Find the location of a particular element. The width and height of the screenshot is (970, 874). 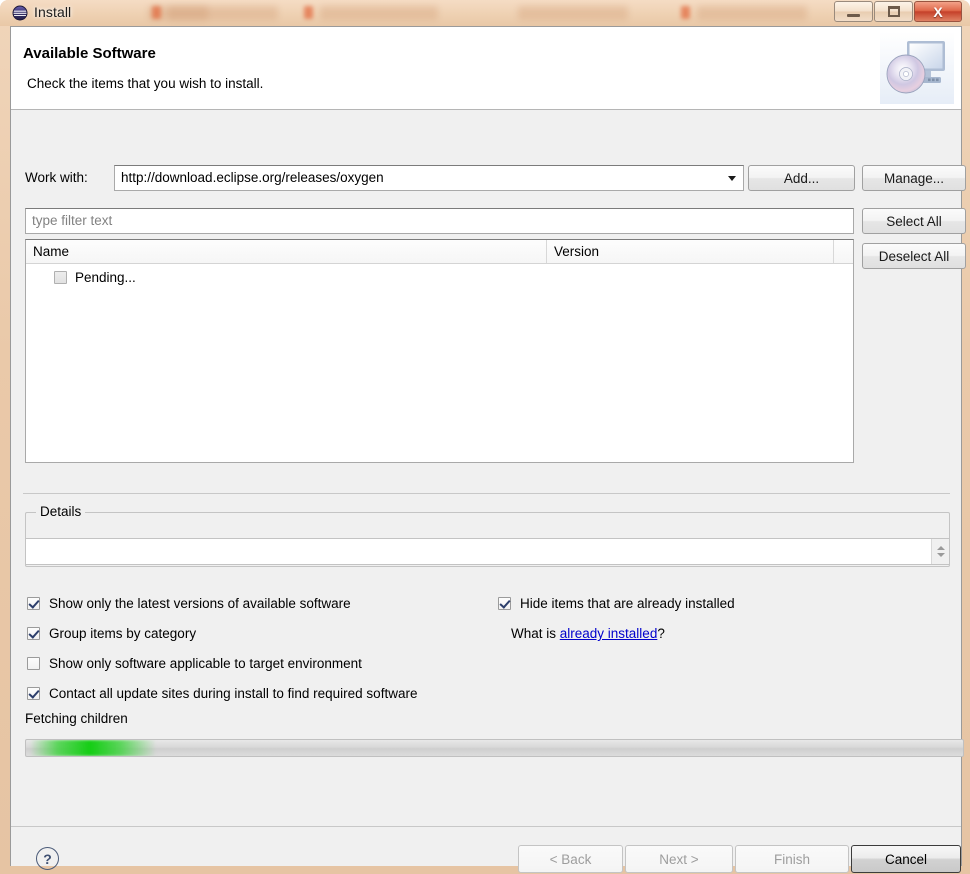

eclipse-globe-icon is located at coordinates (20, 13).